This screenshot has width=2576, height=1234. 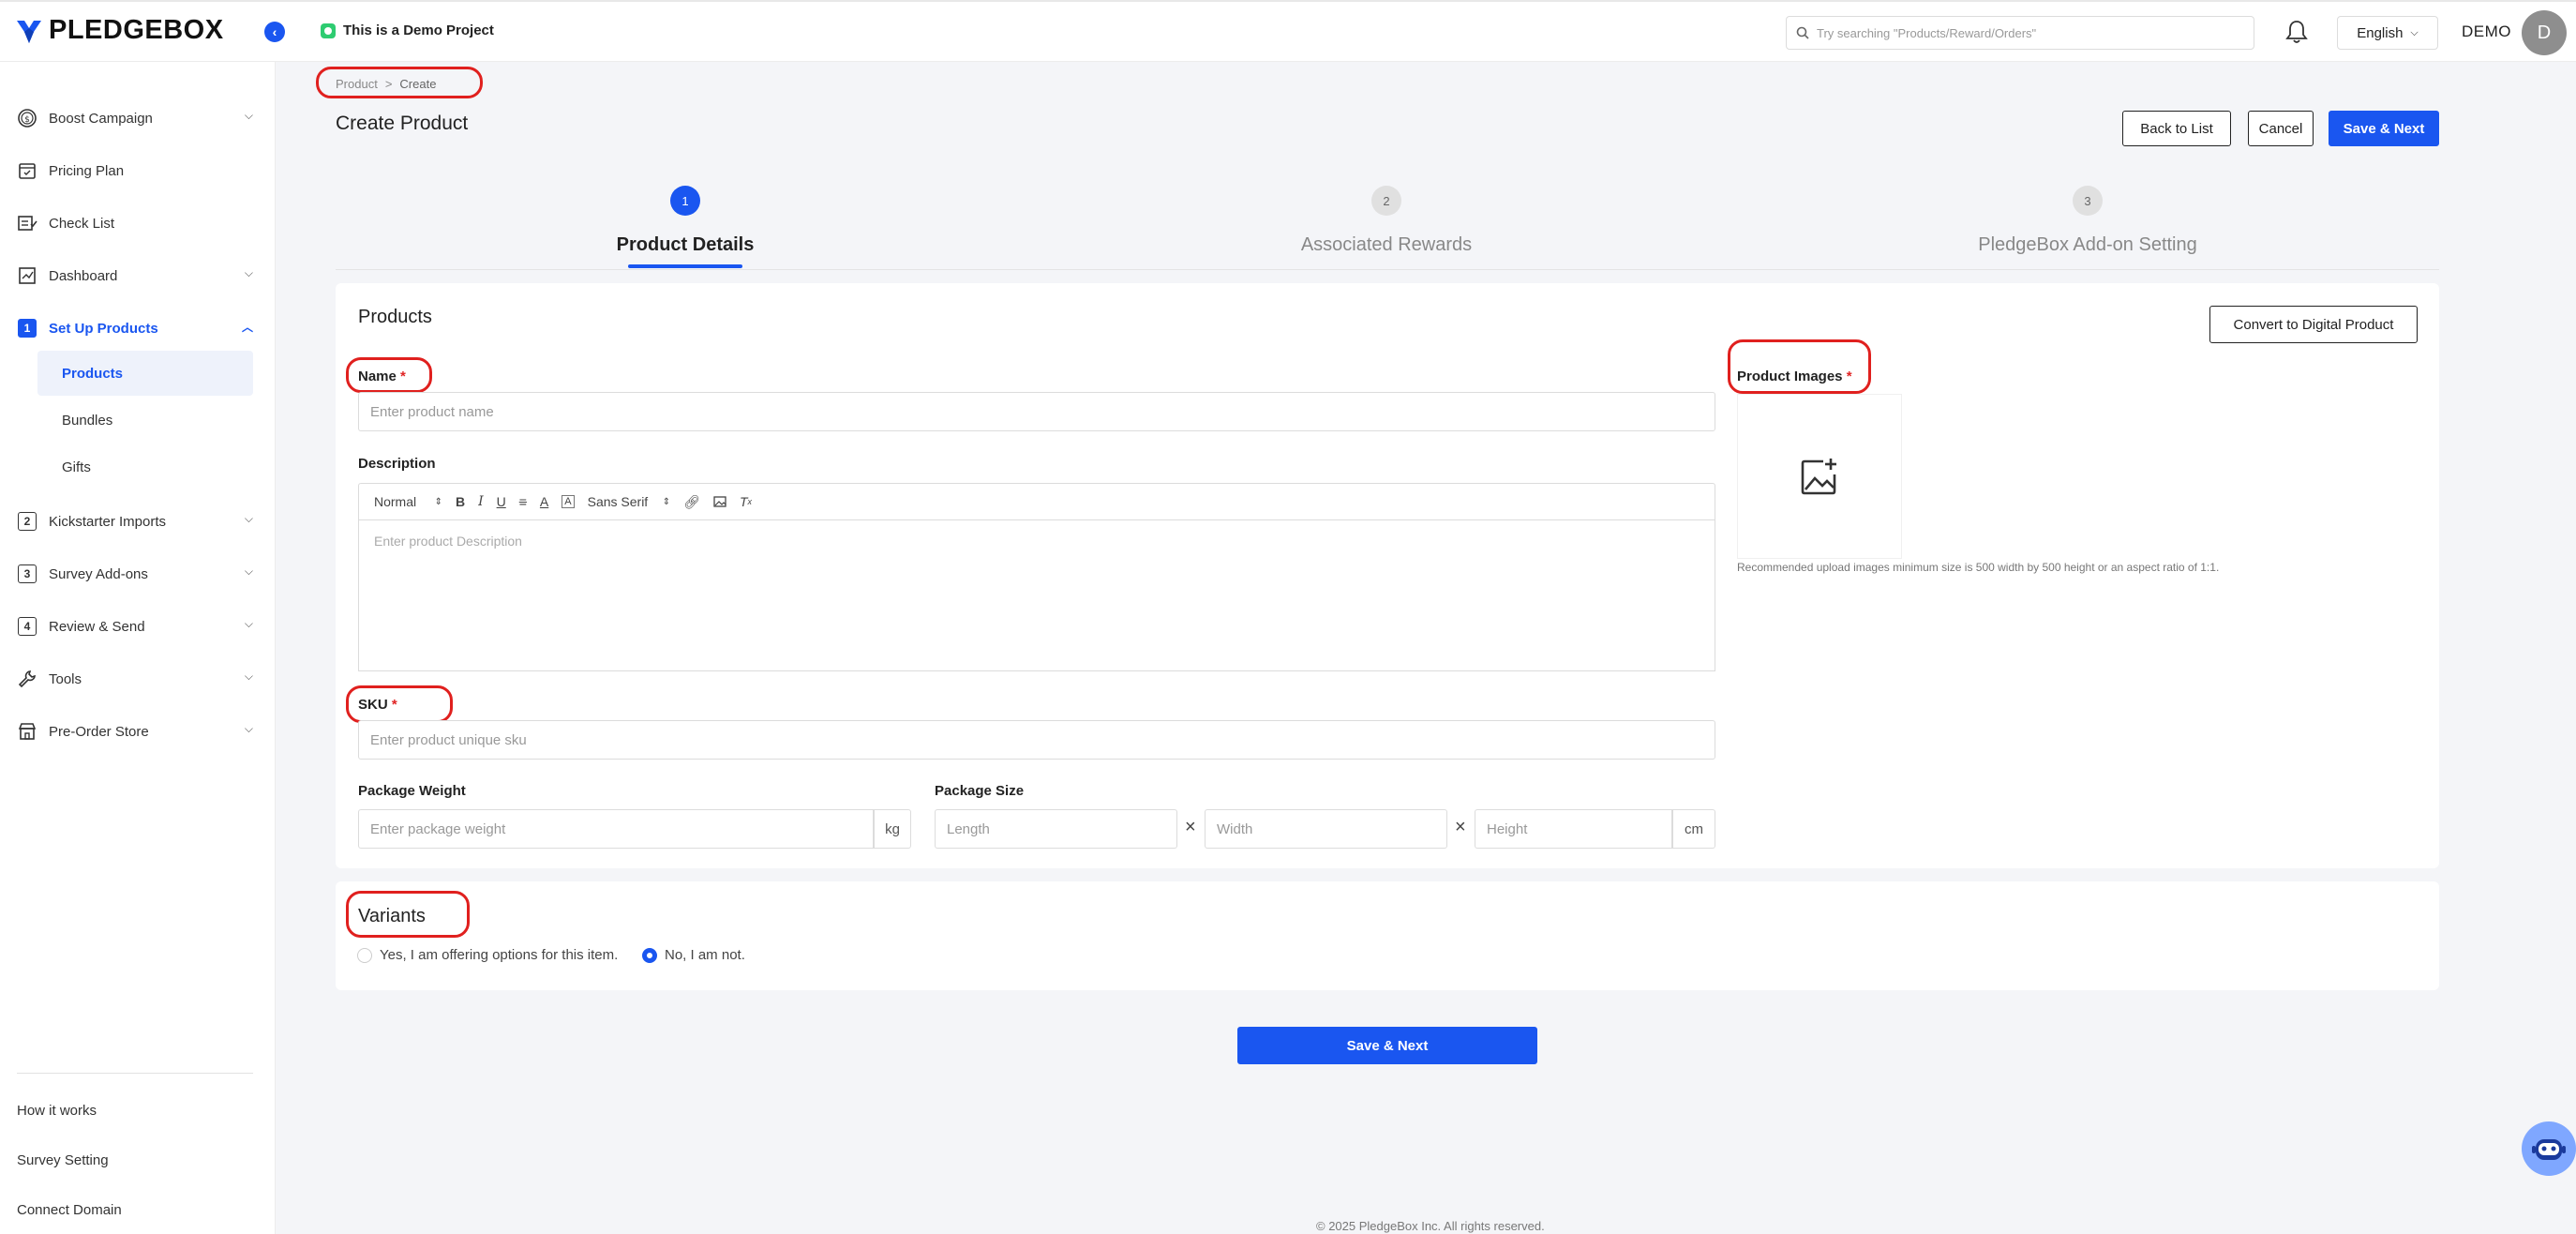 What do you see at coordinates (2486, 32) in the screenshot?
I see `user-name: DEMO` at bounding box center [2486, 32].